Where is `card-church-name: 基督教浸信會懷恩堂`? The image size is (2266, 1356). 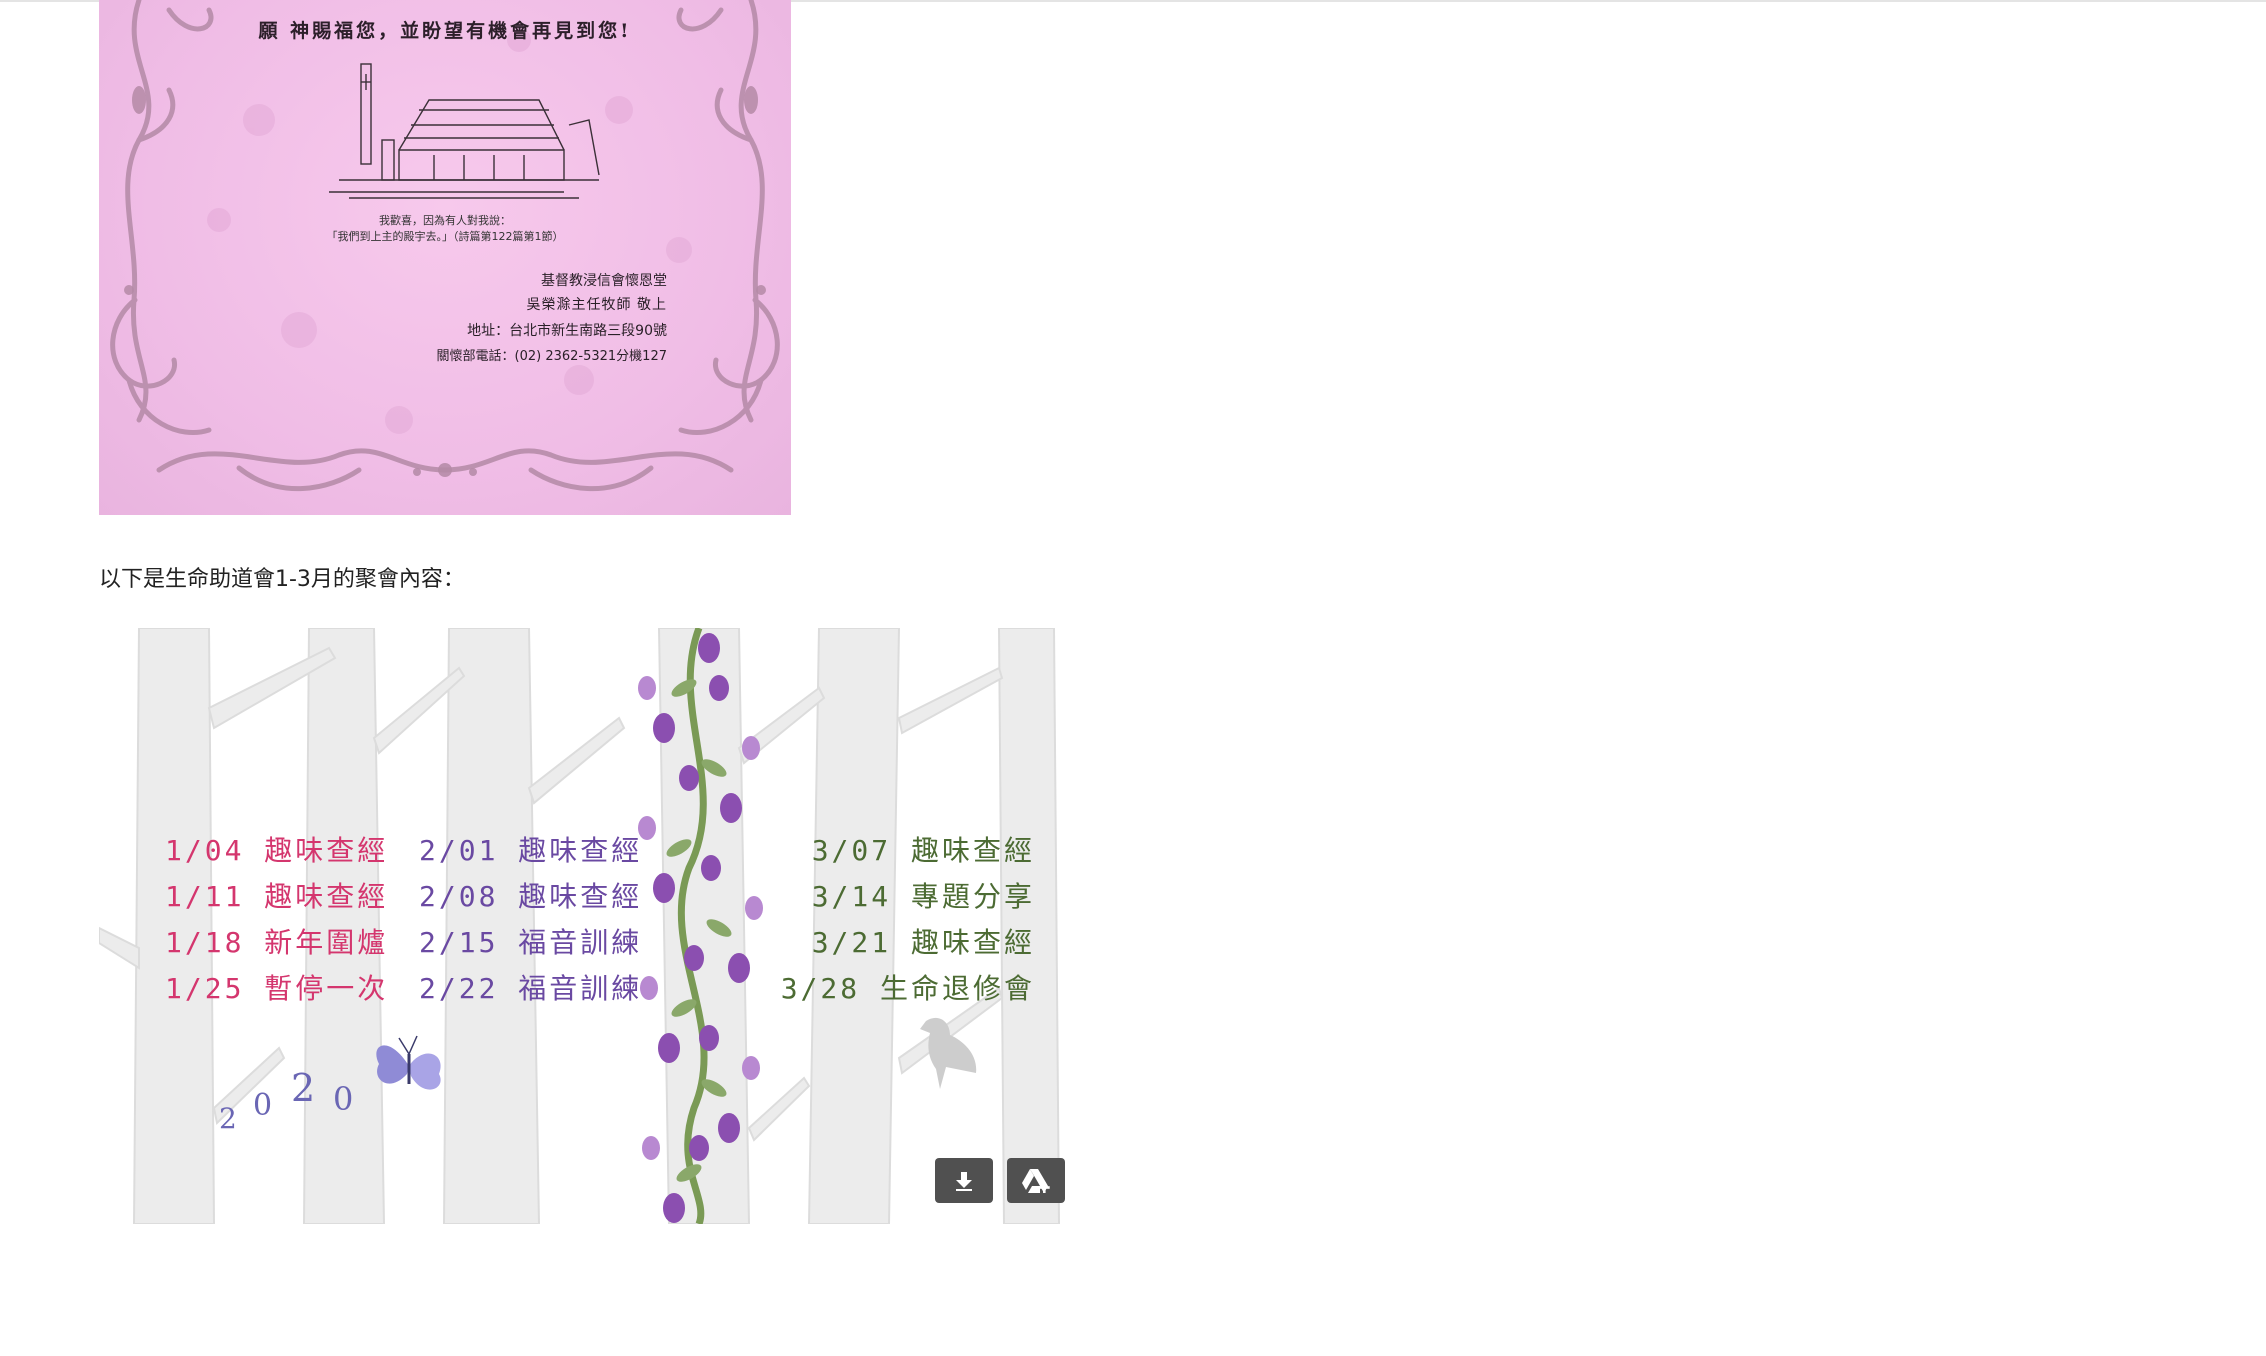
card-church-name: 基督教浸信會懷恩堂 is located at coordinates (604, 281).